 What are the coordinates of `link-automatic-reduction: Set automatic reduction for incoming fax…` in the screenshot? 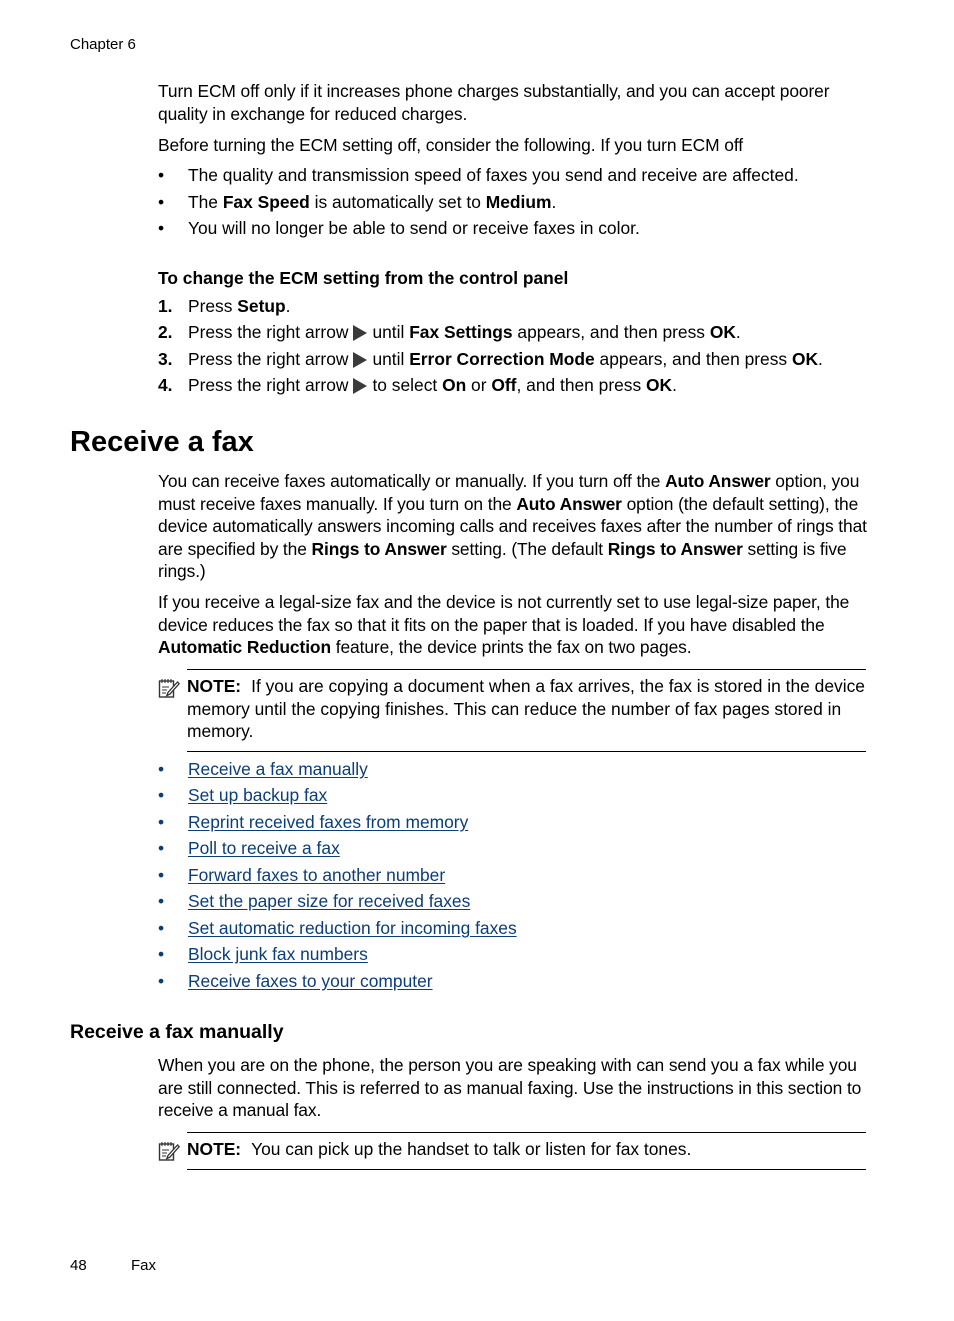 It's located at (352, 928).